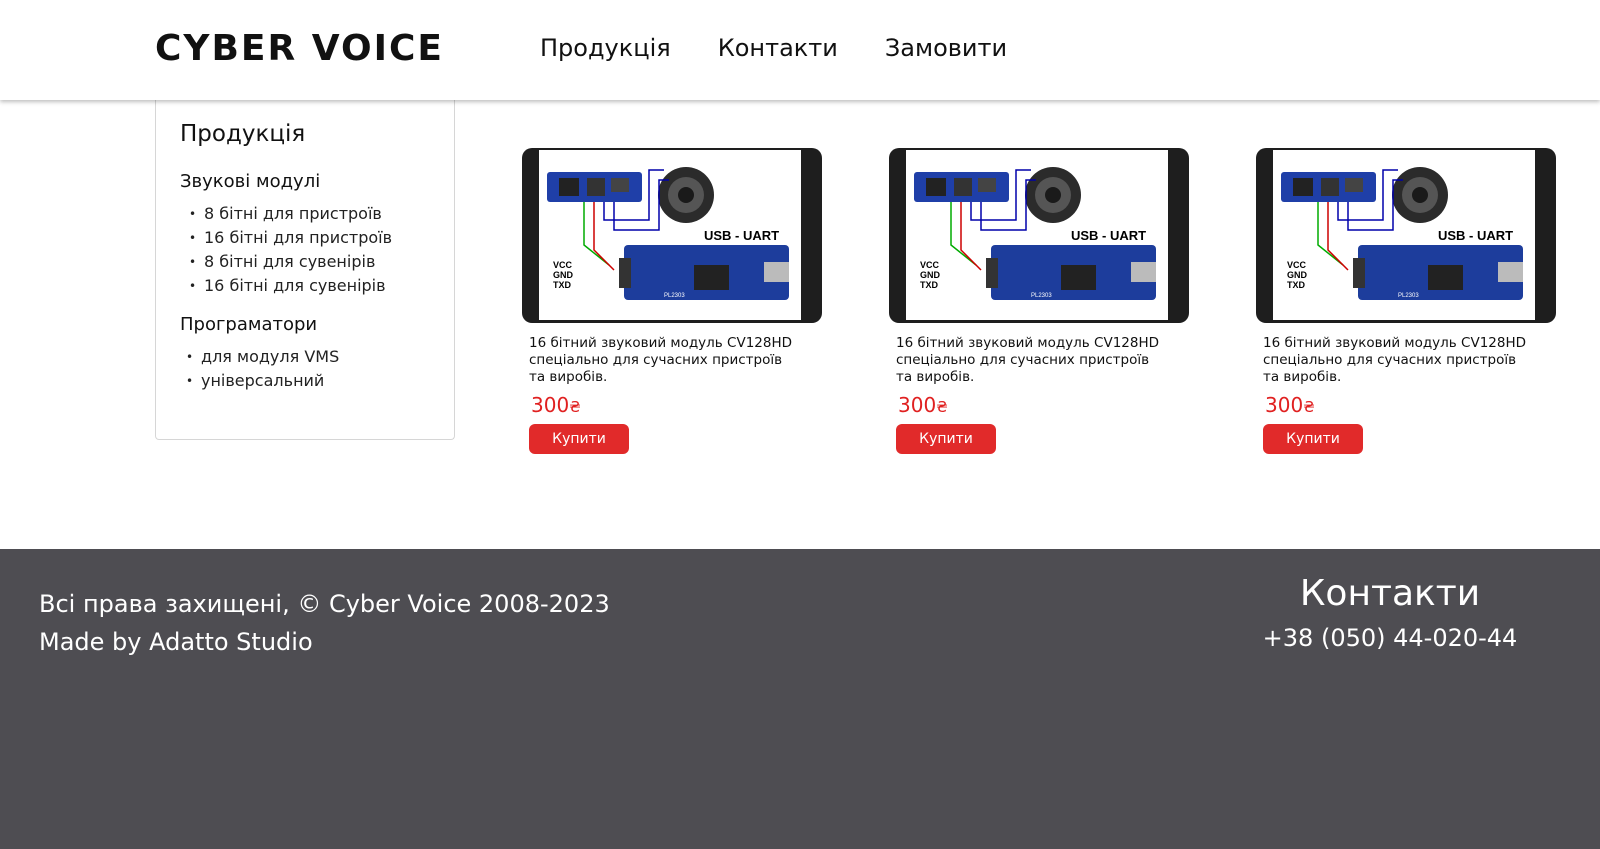  What do you see at coordinates (305, 381) in the screenshot?
I see `sidebar-item-universal-programmer: універсальний` at bounding box center [305, 381].